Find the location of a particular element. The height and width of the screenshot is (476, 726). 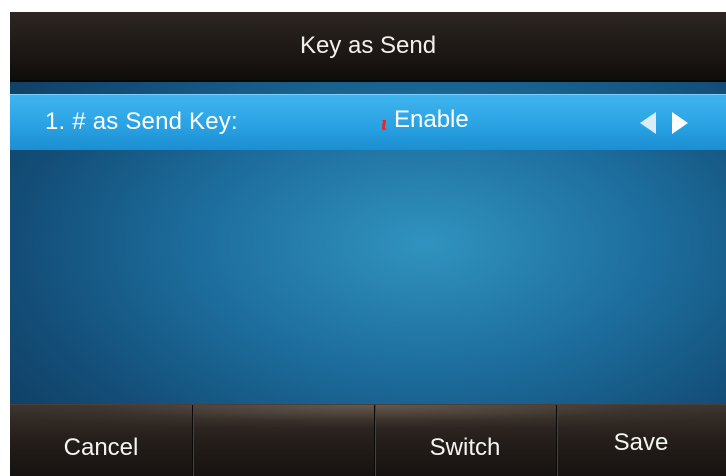

switch-softkey: Switch is located at coordinates (465, 440).